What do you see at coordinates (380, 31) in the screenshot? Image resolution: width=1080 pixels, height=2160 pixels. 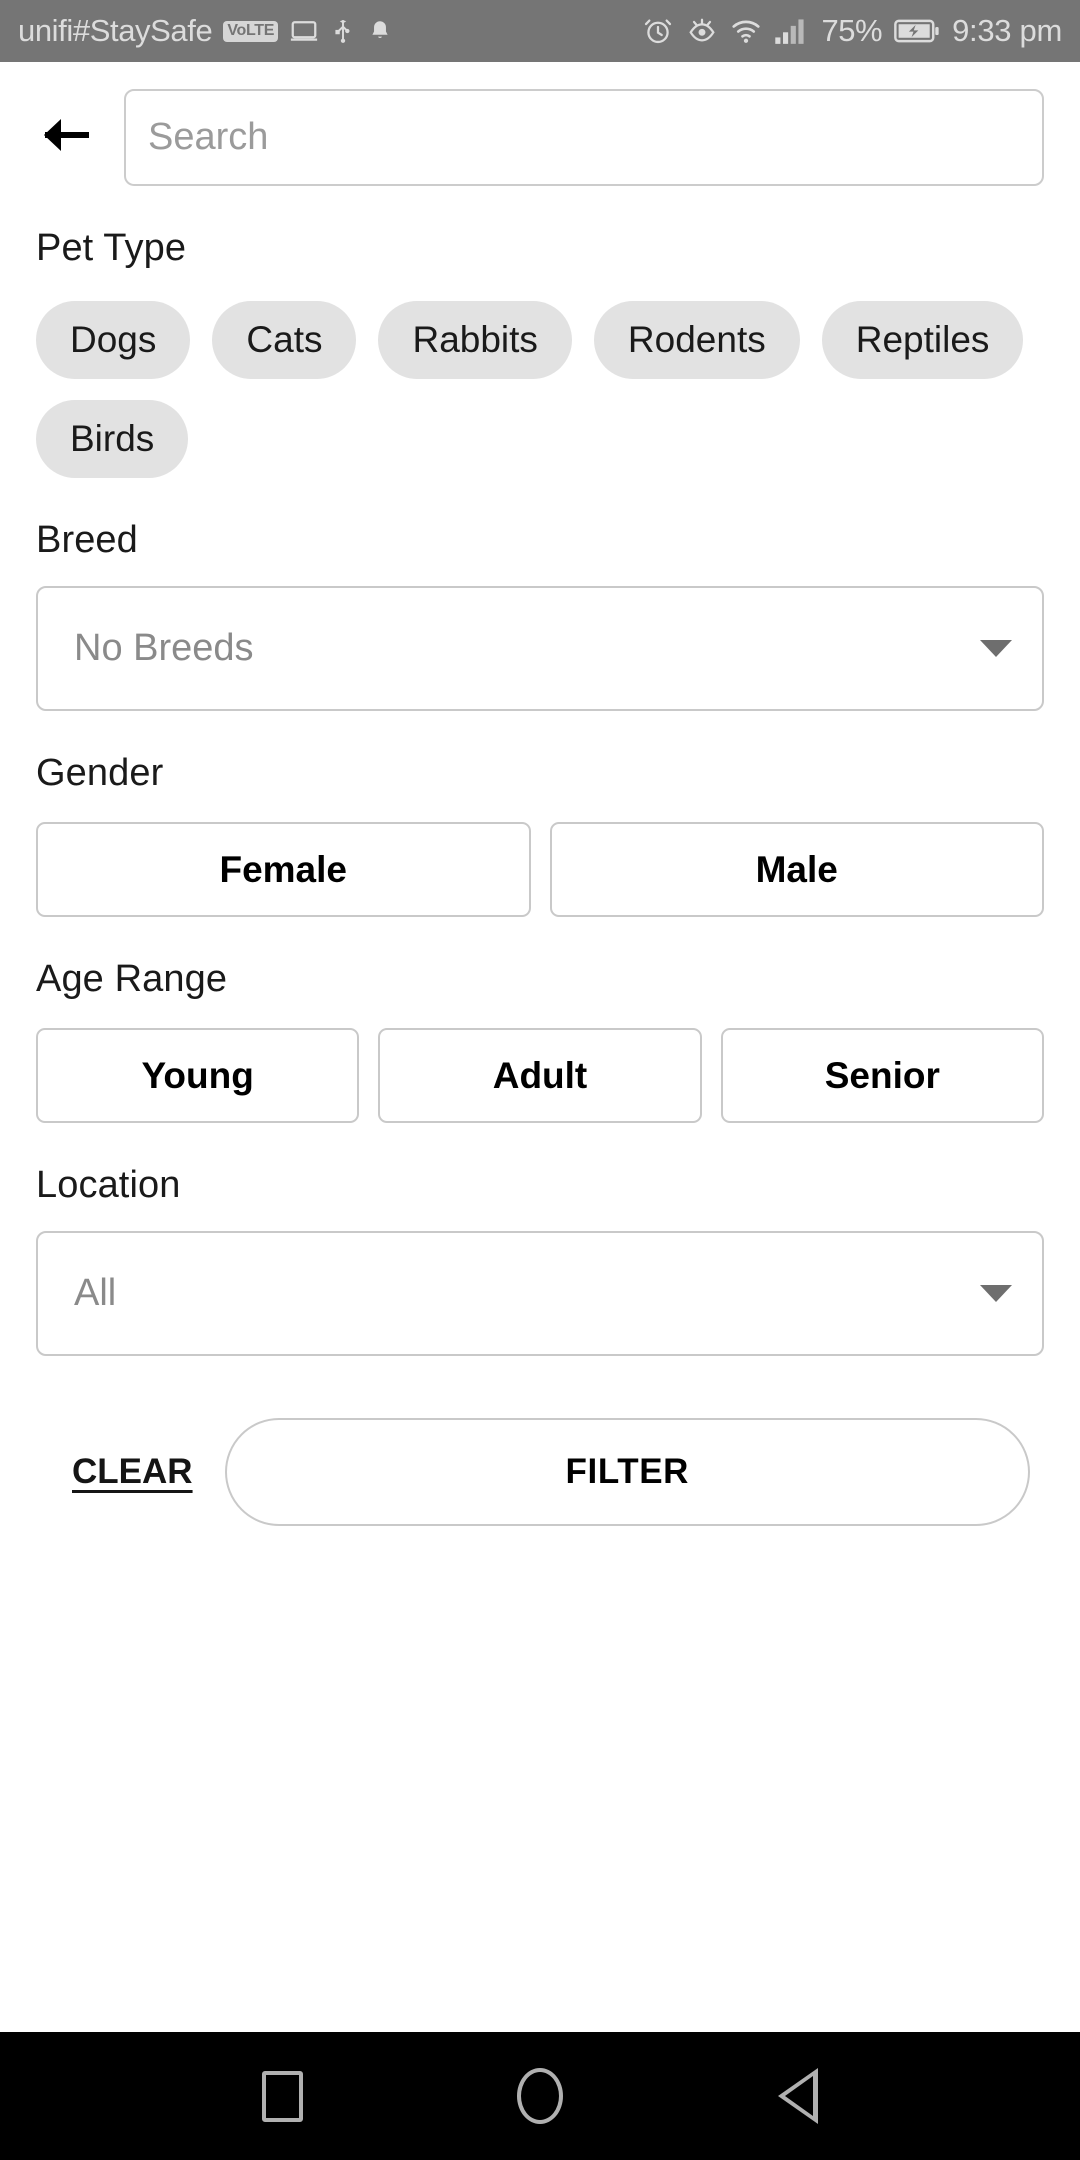 I see `bell-icon` at bounding box center [380, 31].